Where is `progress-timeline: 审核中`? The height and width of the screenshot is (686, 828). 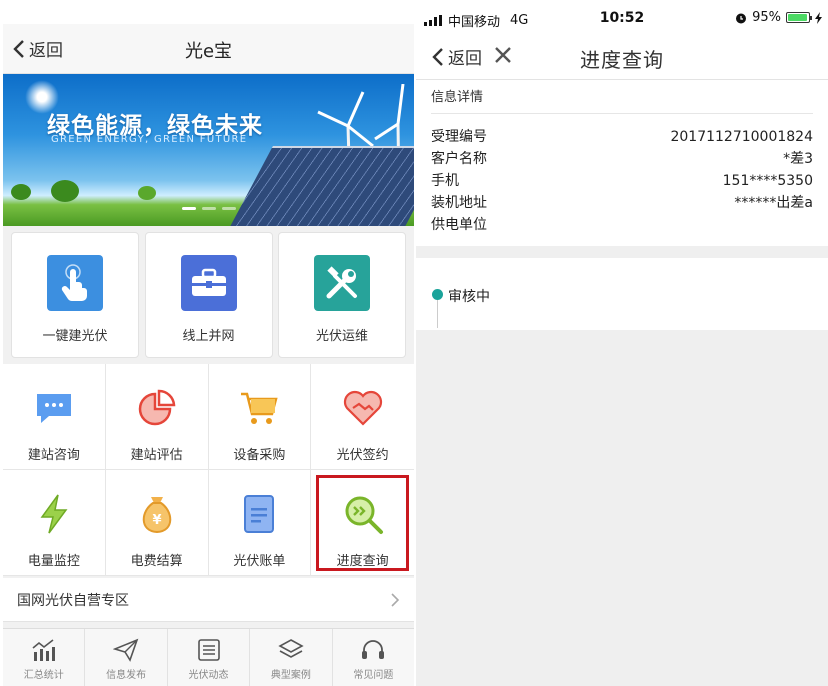 progress-timeline: 审核中 is located at coordinates (622, 294).